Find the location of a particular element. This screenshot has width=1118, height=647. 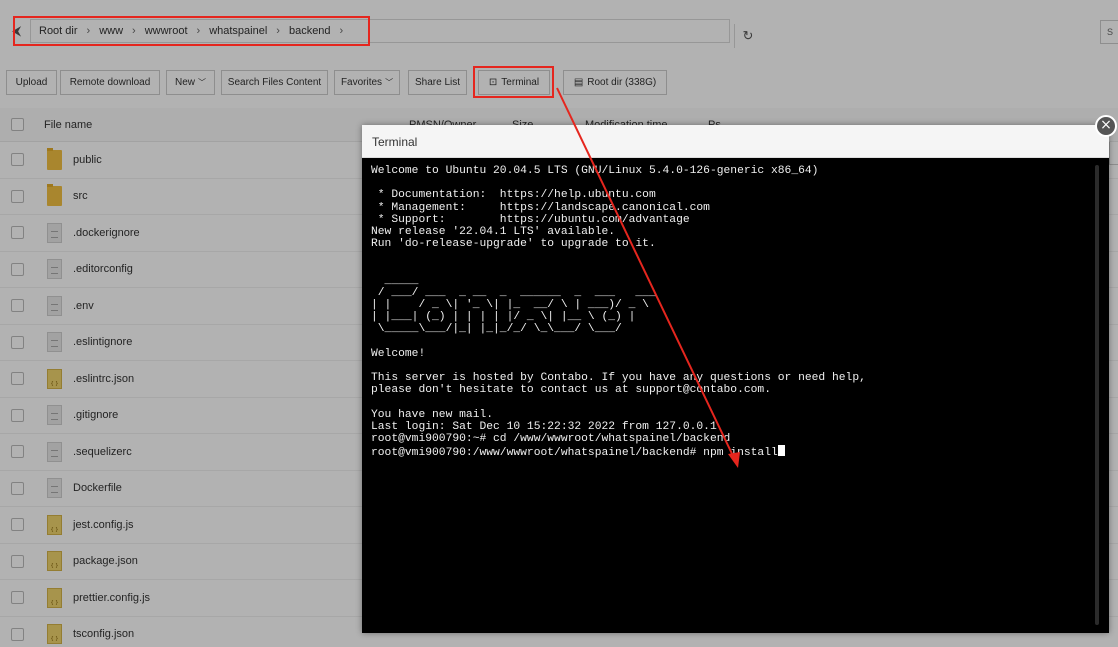

terminal-line: | | / _ \| '_ \| |_ __/ \ | ___)/ _ \ is located at coordinates (733, 305).